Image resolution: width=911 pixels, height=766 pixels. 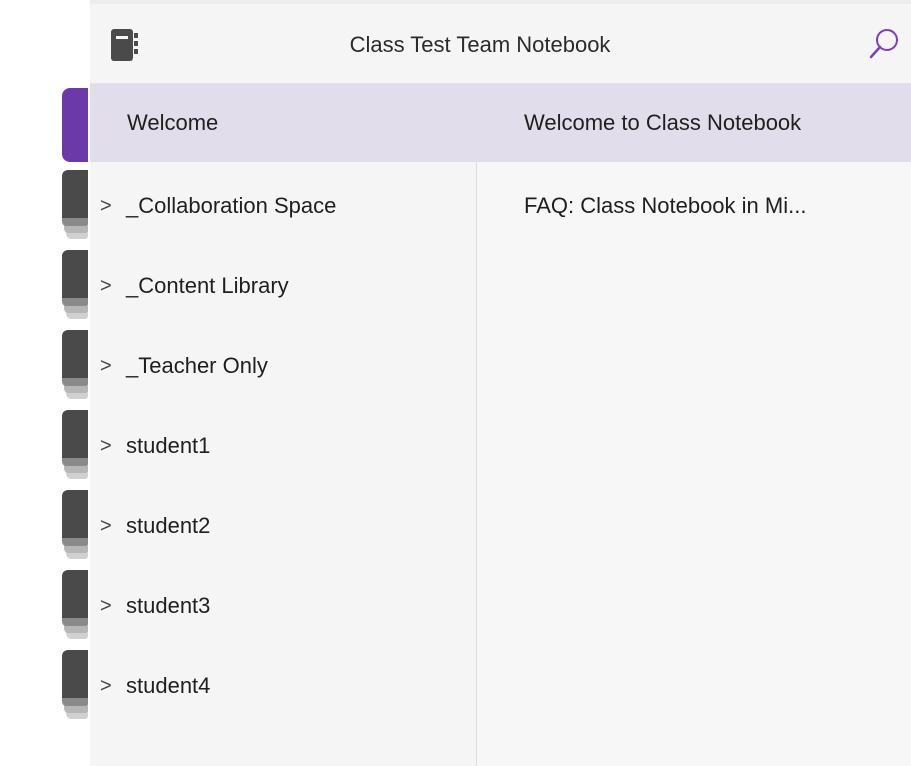 What do you see at coordinates (168, 445) in the screenshot?
I see `section-label: student1` at bounding box center [168, 445].